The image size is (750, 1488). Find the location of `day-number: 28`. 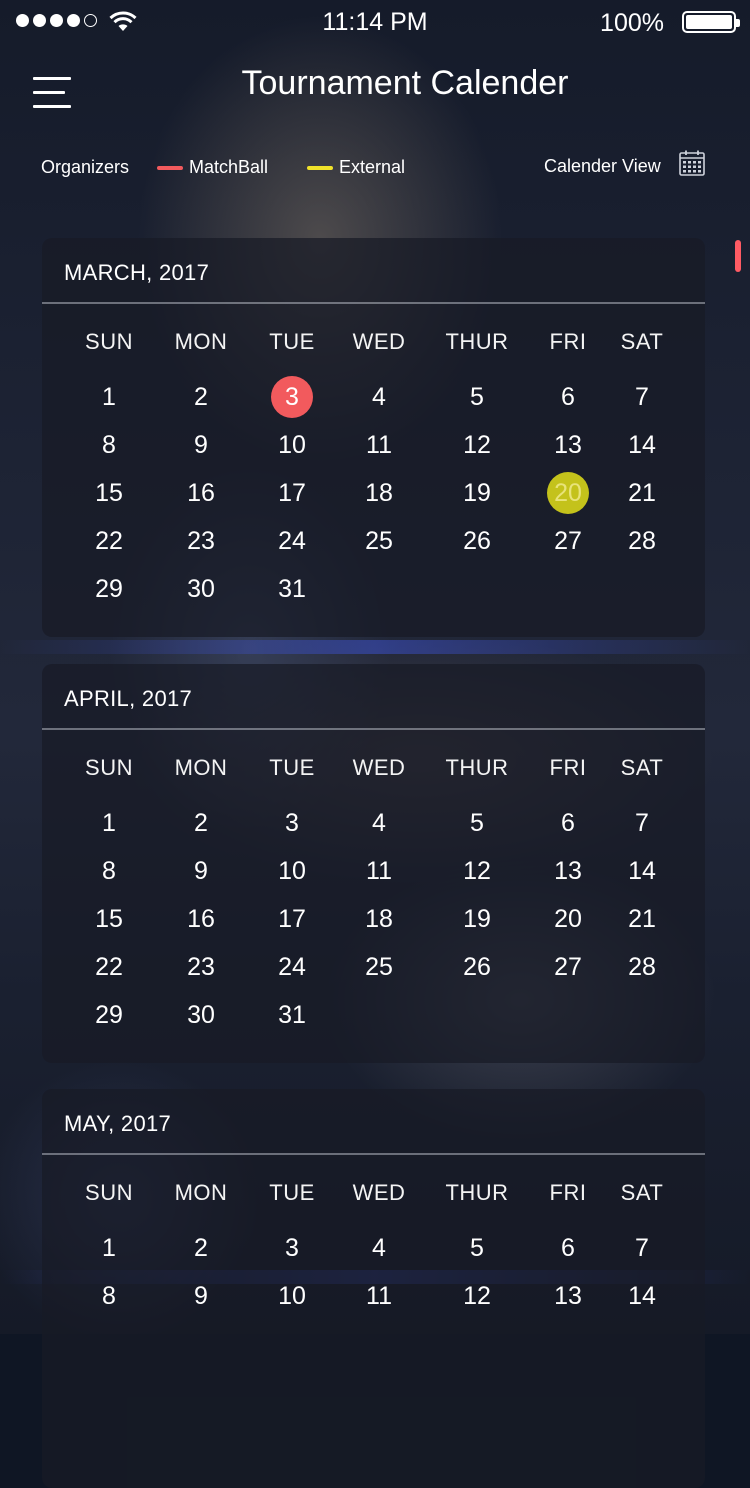

day-number: 28 is located at coordinates (642, 967).